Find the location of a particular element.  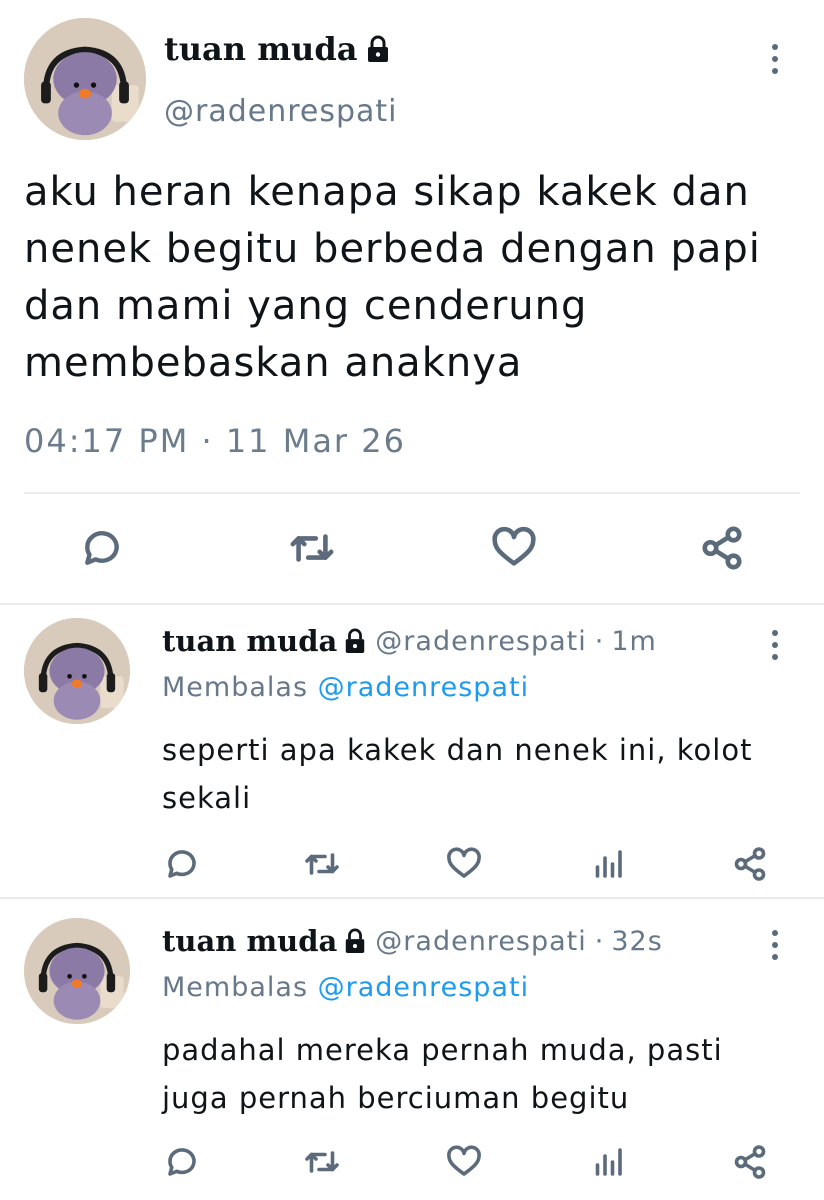

reply-text-line: seperti apa kakek dan nenek ini, kolot is located at coordinates (457, 750).